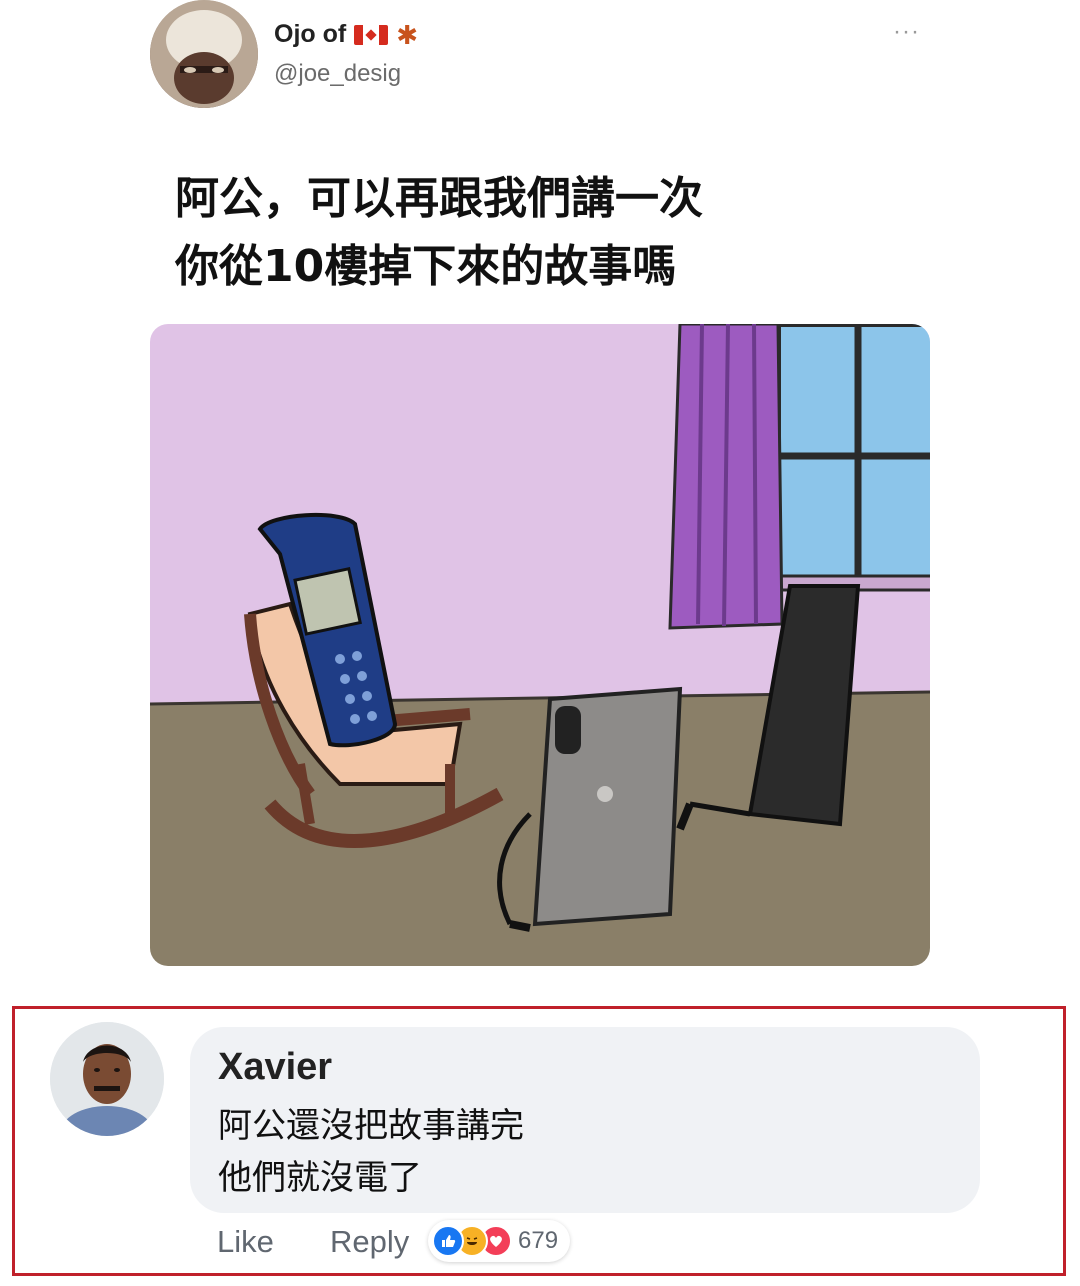 The height and width of the screenshot is (1286, 1080). I want to click on more-options-icon: ···, so click(906, 32).